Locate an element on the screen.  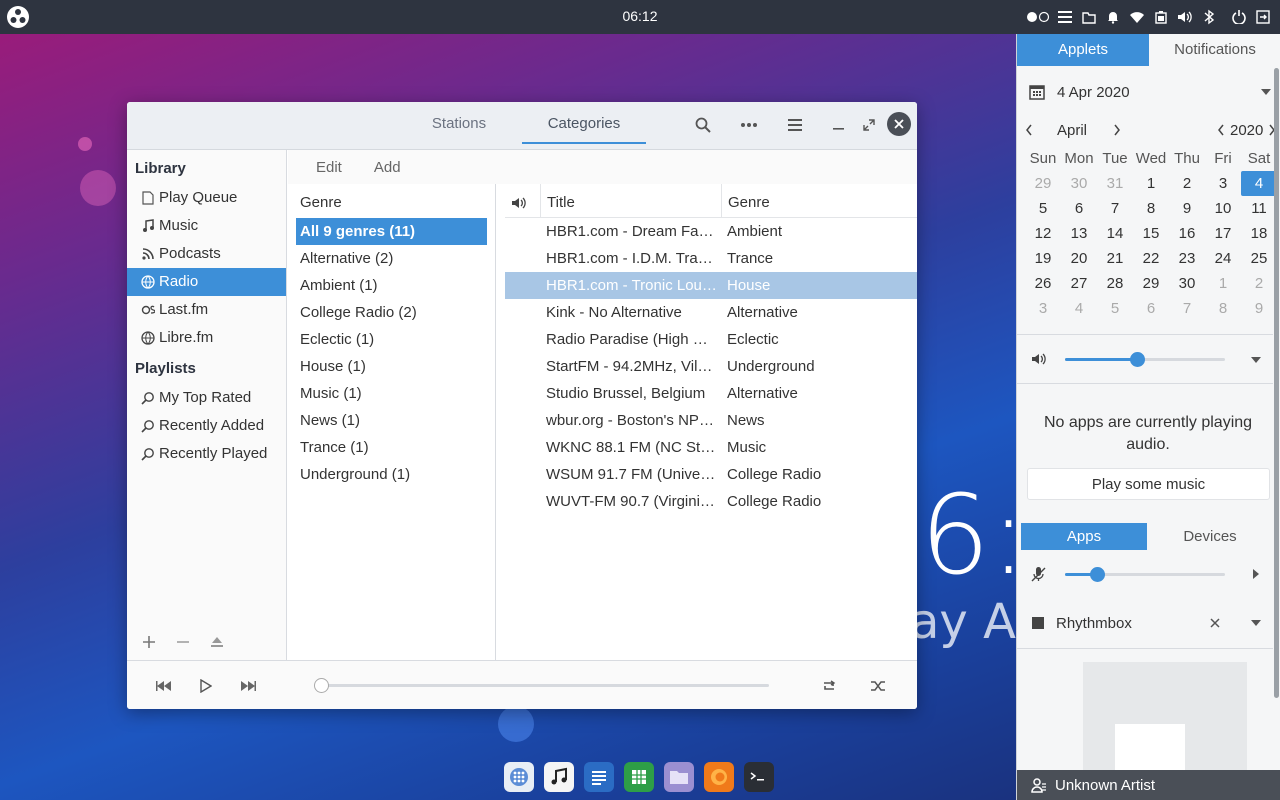
play-some-music-button: Play some music is located at coordinates (1148, 484).